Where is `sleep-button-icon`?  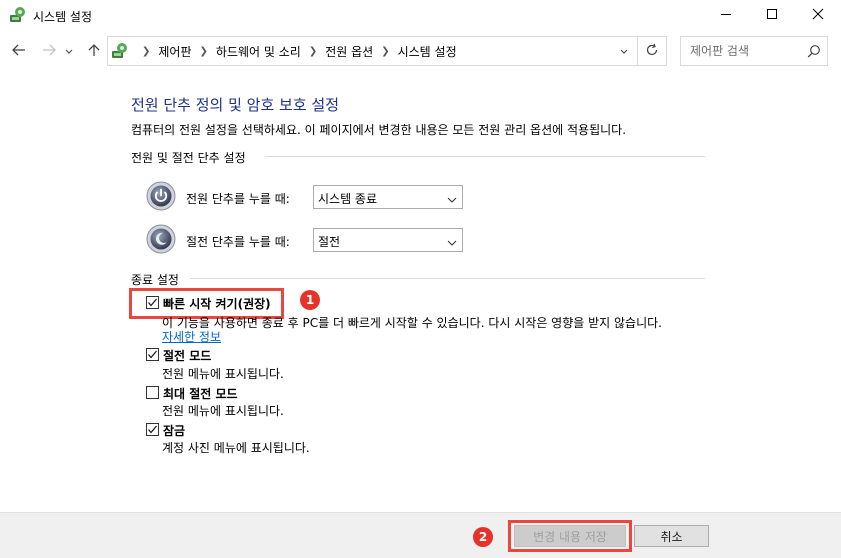
sleep-button-icon is located at coordinates (161, 239).